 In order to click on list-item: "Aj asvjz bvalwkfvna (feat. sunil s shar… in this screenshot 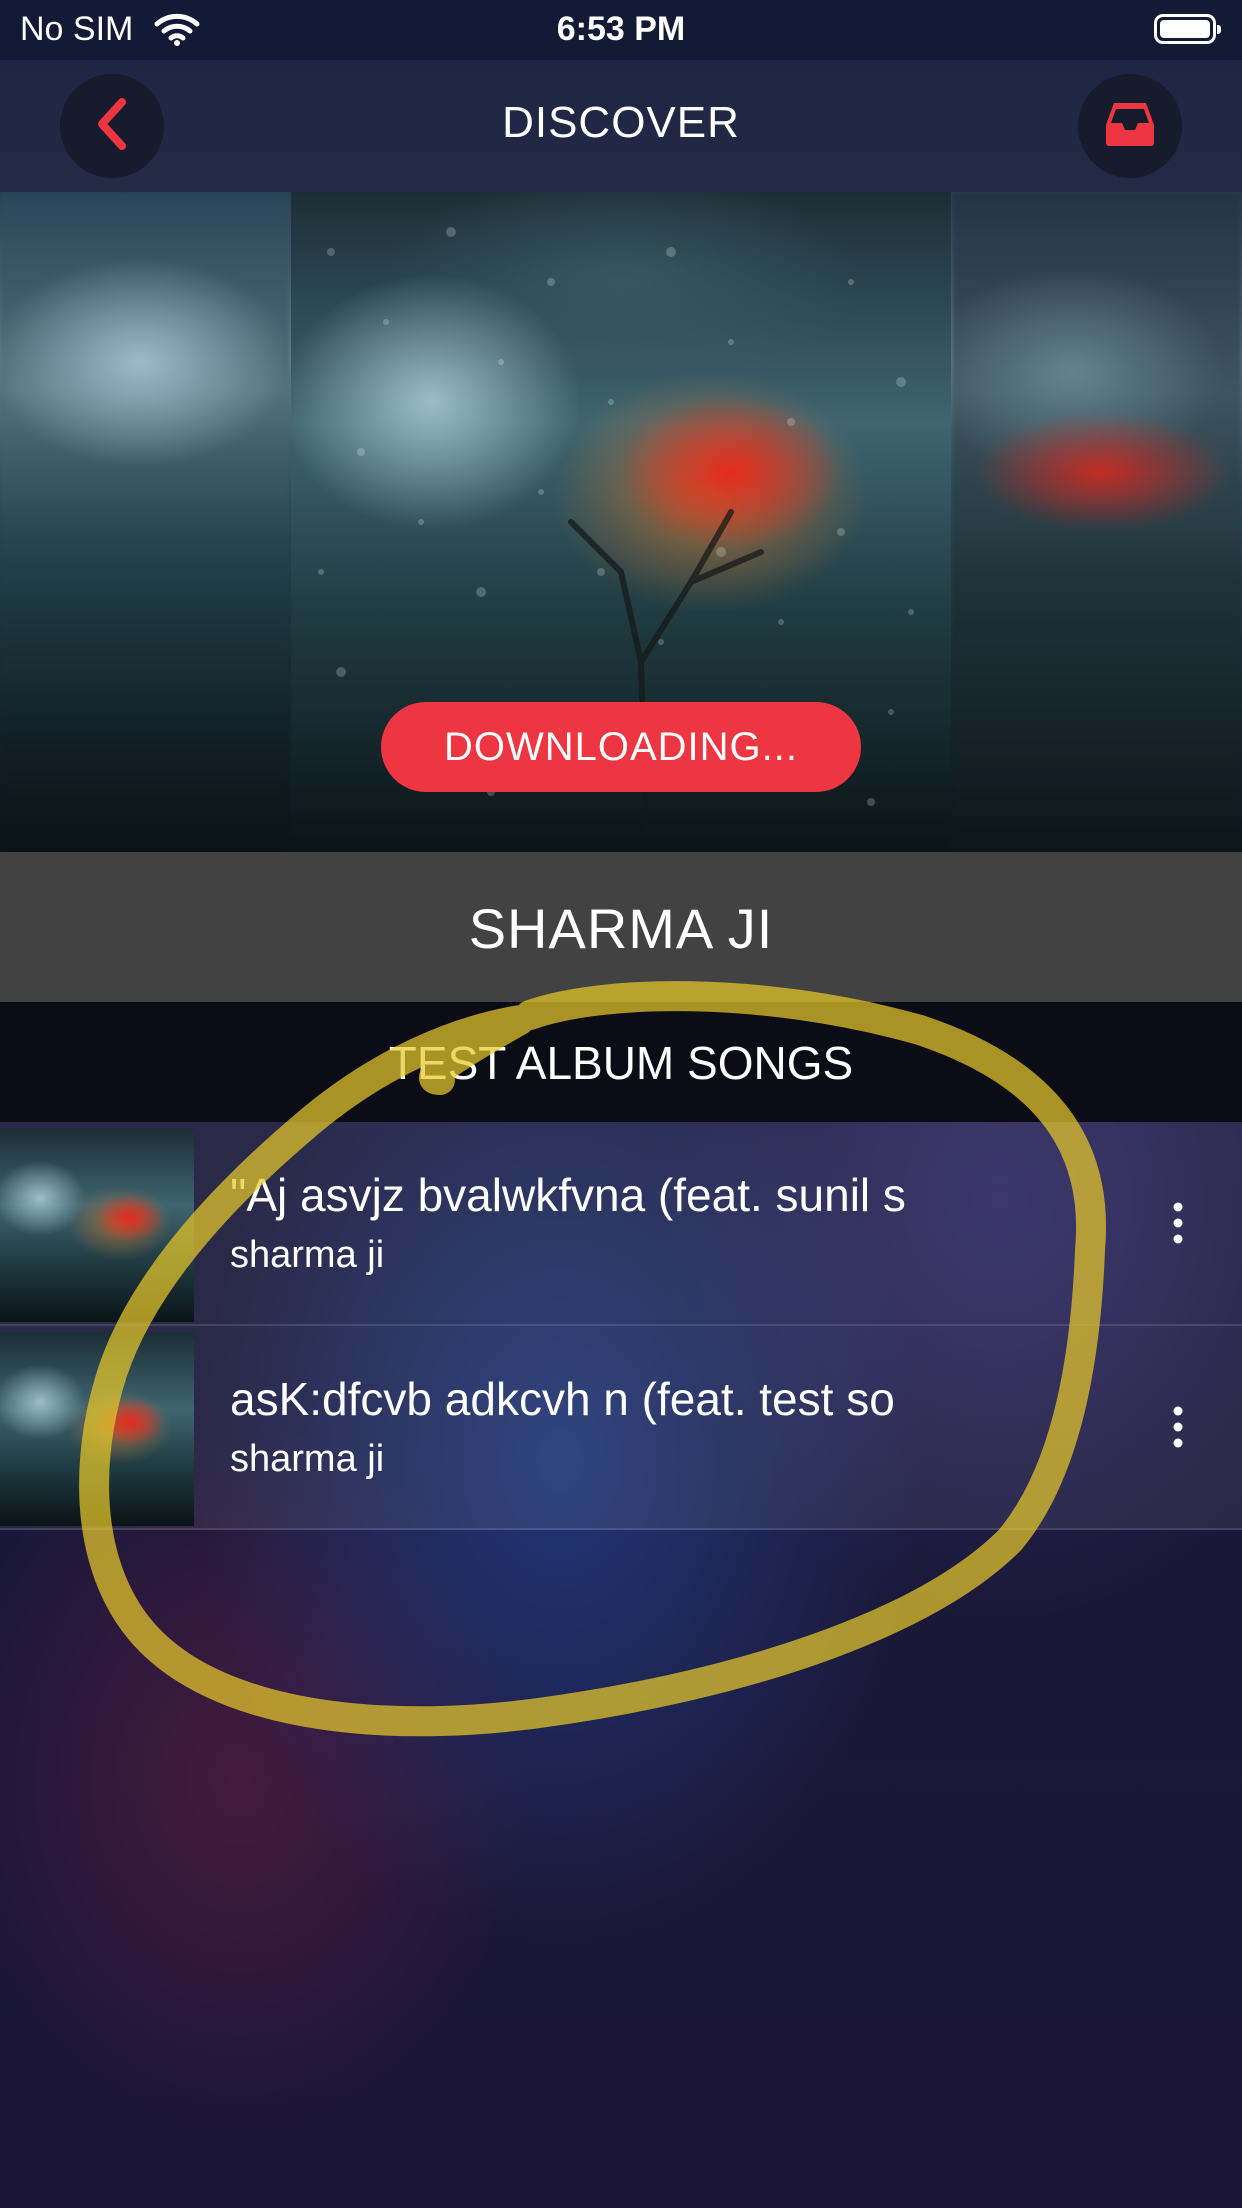, I will do `click(621, 1224)`.